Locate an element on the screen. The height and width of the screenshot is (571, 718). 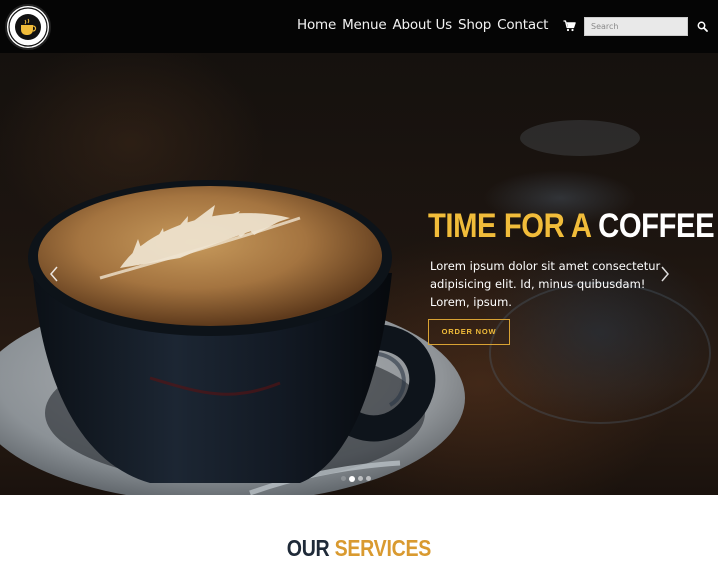
coffee-cup-logo-icon is located at coordinates (28, 27).